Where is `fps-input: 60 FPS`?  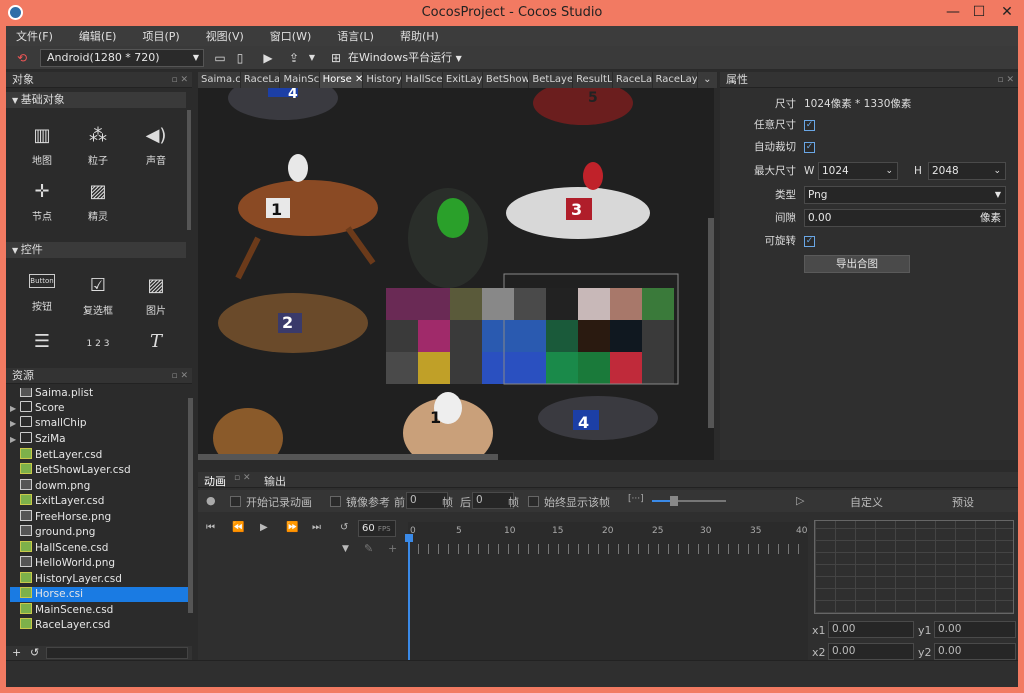 fps-input: 60 FPS is located at coordinates (377, 528).